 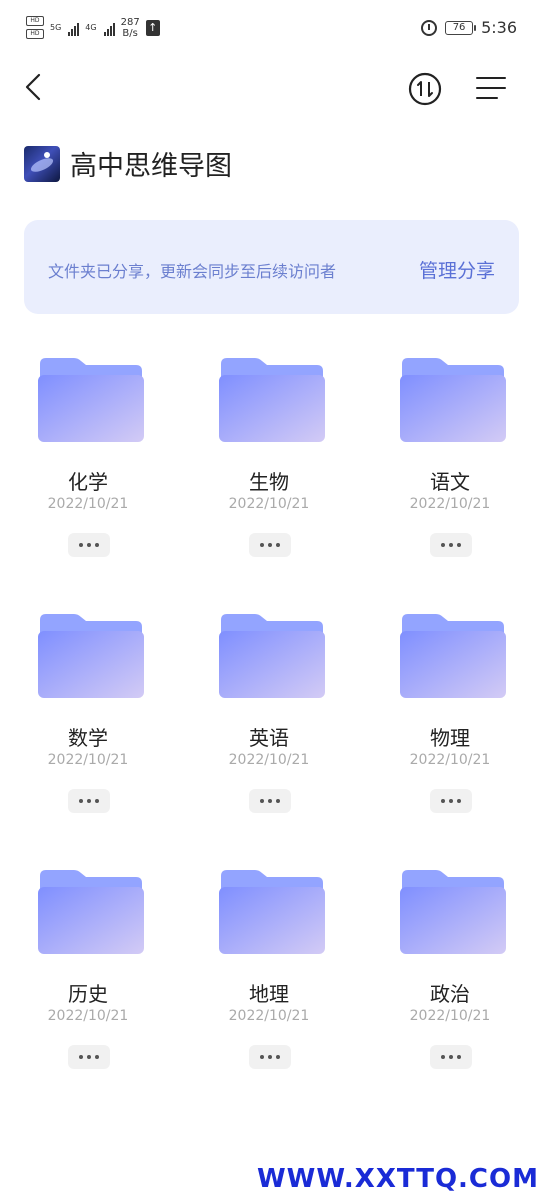 What do you see at coordinates (109, 28) in the screenshot?
I see `signal2-icon` at bounding box center [109, 28].